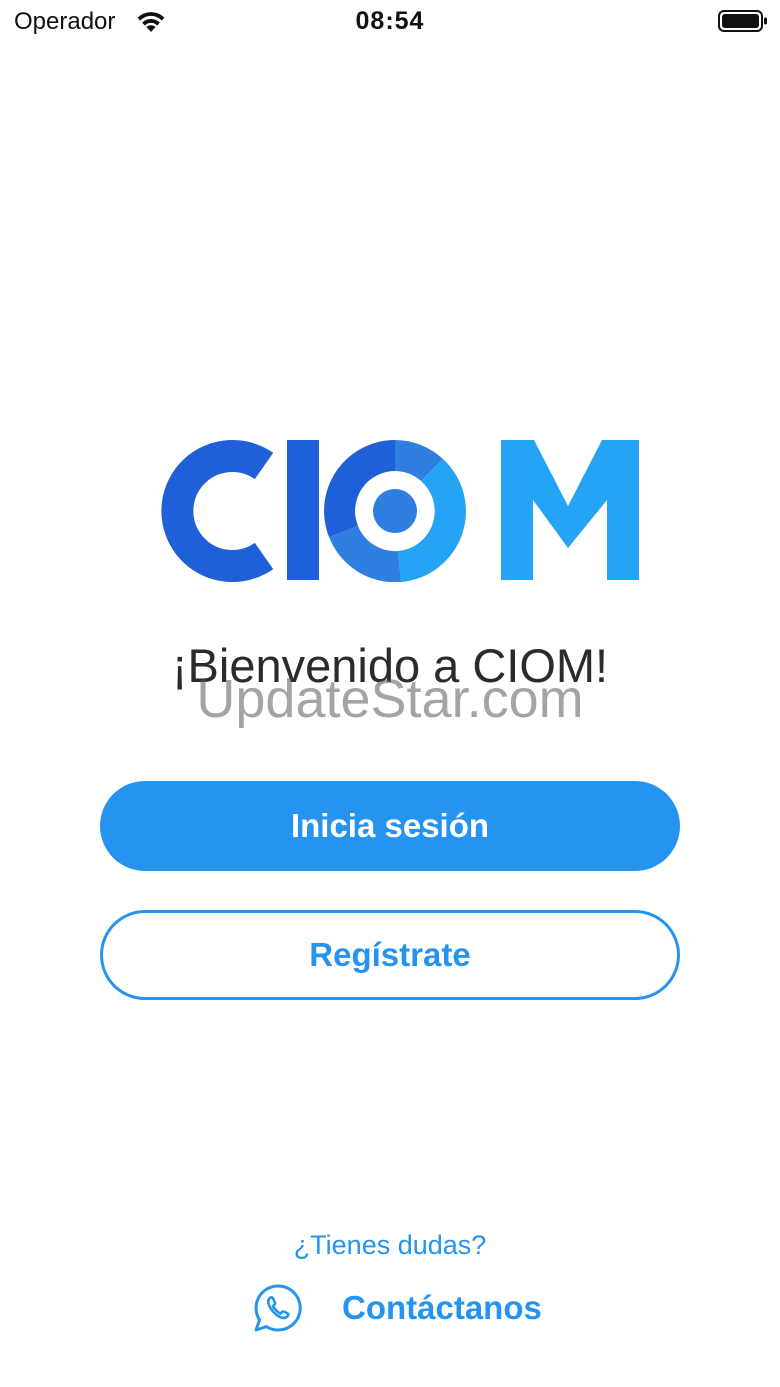 This screenshot has height=1387, width=780. I want to click on status-bar: Operador 08:54, so click(390, 22).